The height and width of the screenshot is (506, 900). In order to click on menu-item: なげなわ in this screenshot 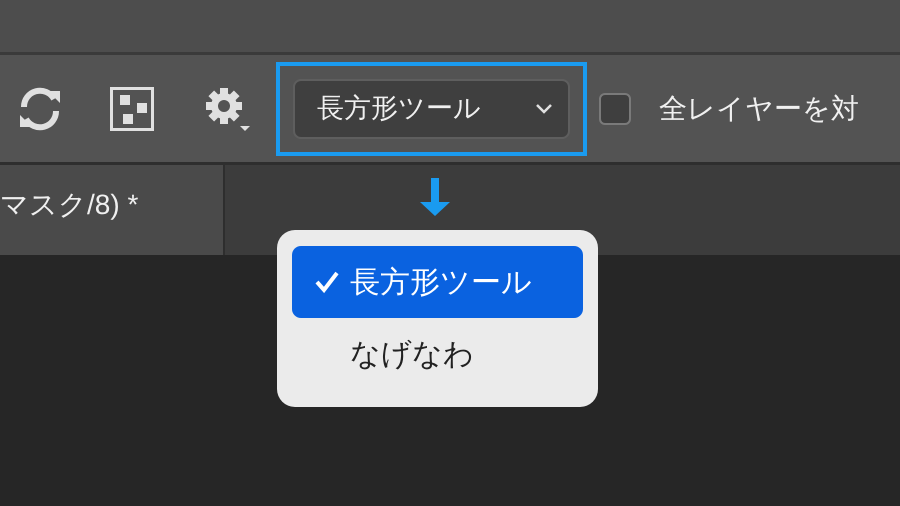, I will do `click(437, 354)`.